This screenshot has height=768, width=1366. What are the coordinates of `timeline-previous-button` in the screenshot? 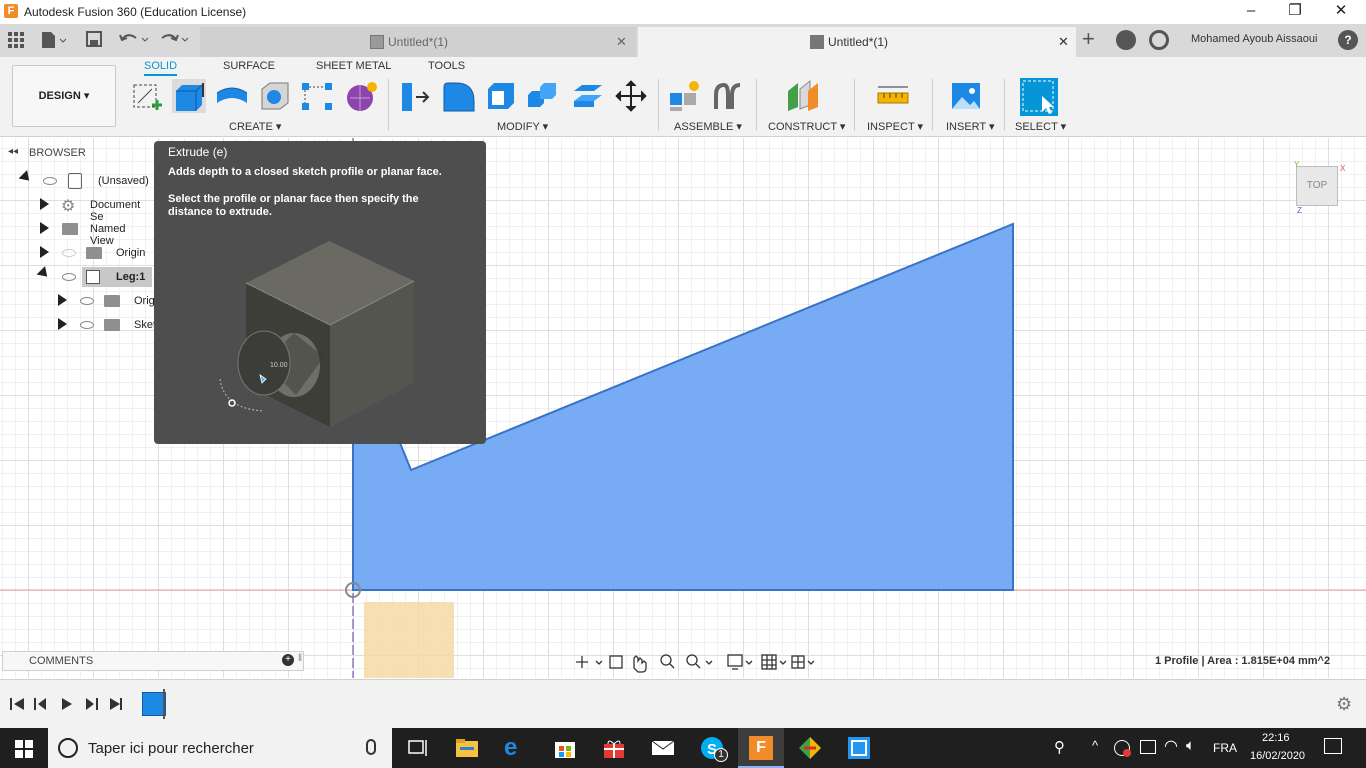 It's located at (42, 704).